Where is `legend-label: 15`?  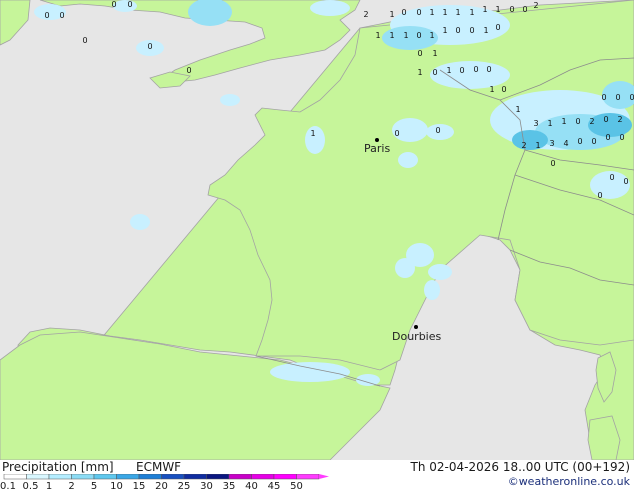
legend-label: 15 is located at coordinates (139, 485).